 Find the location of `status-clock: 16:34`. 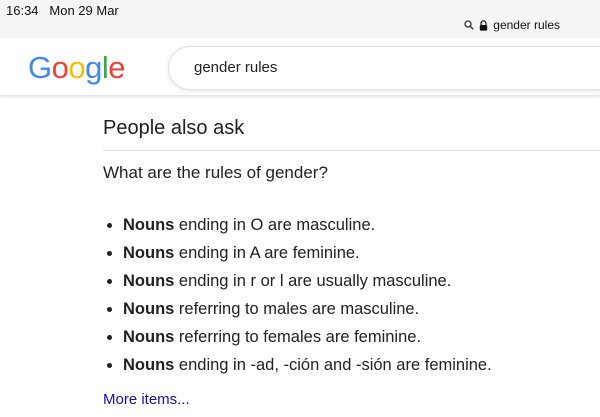

status-clock: 16:34 is located at coordinates (22, 10).